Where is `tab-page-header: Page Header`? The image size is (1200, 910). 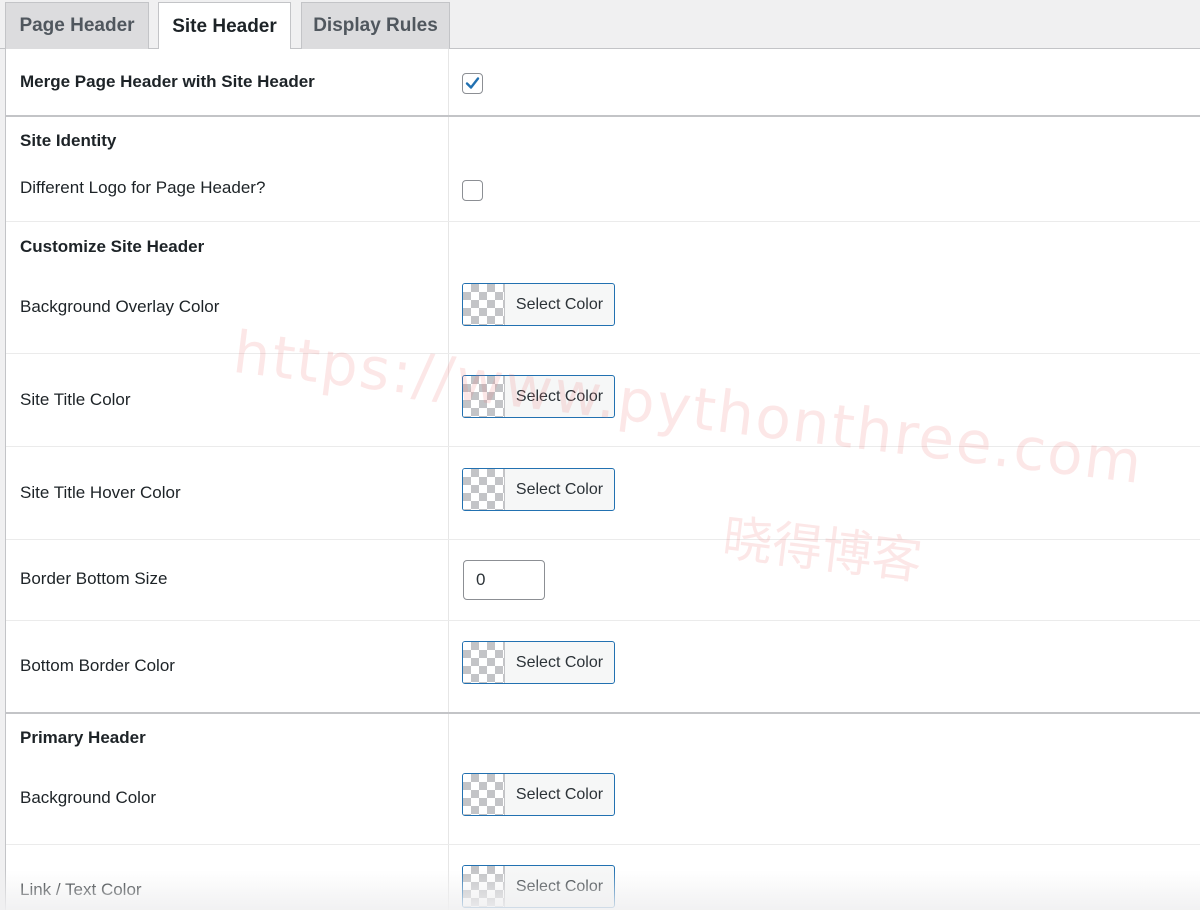
tab-page-header: Page Header is located at coordinates (77, 25).